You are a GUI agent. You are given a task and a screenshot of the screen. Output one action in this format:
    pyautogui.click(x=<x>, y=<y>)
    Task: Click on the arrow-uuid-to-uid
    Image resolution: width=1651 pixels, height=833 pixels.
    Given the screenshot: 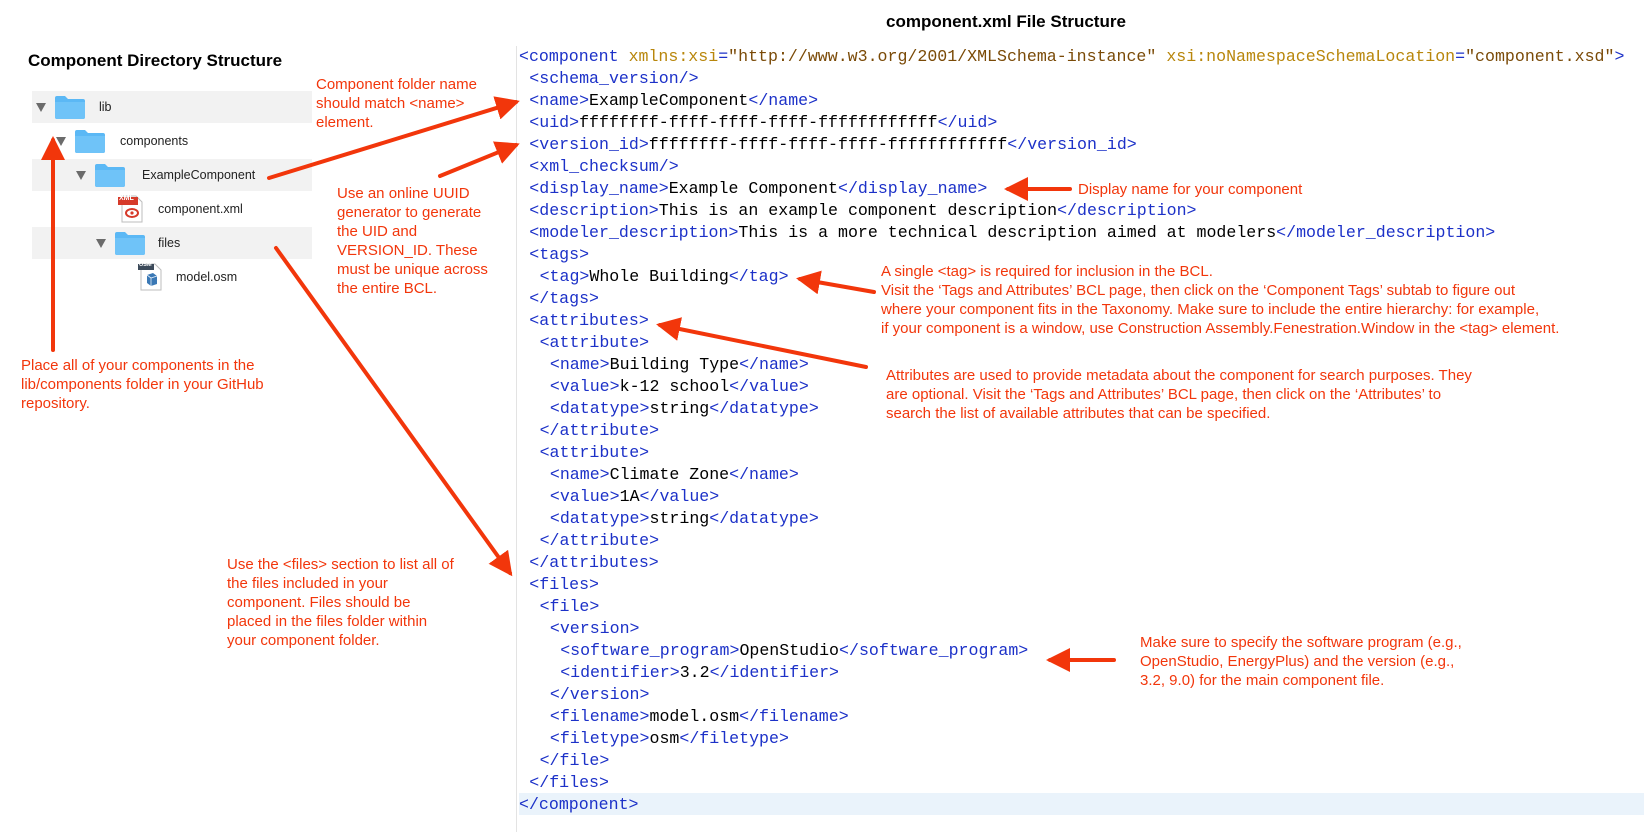 What is the action you would take?
    pyautogui.click(x=479, y=159)
    